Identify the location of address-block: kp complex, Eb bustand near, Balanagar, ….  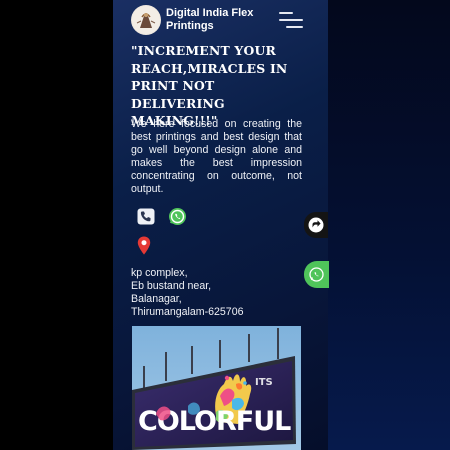
(216, 293).